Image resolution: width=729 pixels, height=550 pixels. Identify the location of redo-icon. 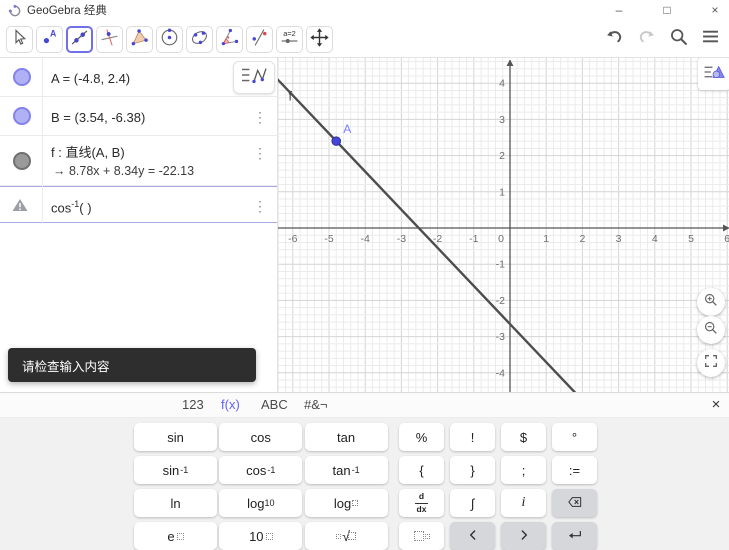
(646, 39).